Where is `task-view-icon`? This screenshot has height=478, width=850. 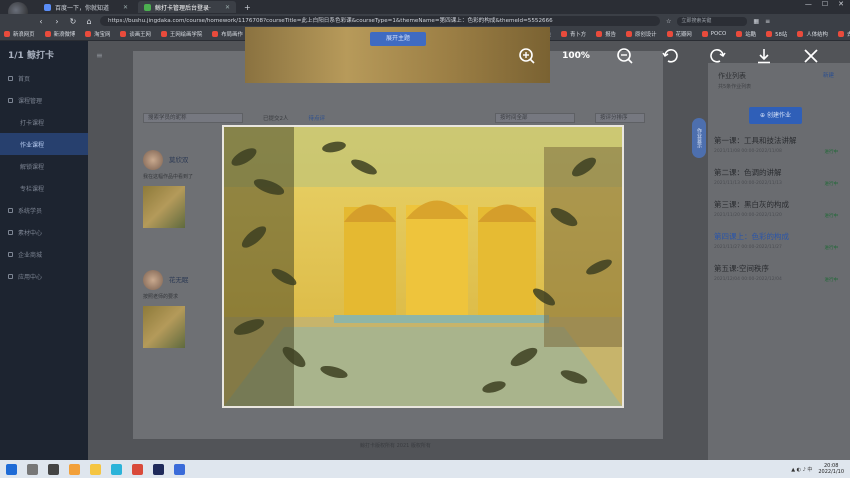
task-view-icon is located at coordinates (53, 469).